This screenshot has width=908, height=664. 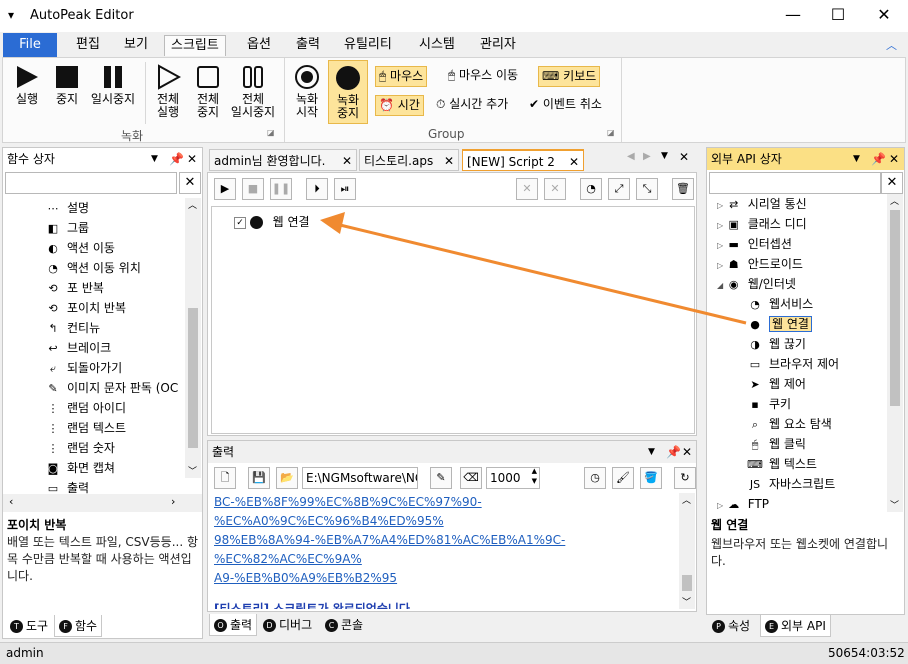 I want to click on doc-tab-script2: [NEW] Script 2 ✕, so click(x=523, y=160).